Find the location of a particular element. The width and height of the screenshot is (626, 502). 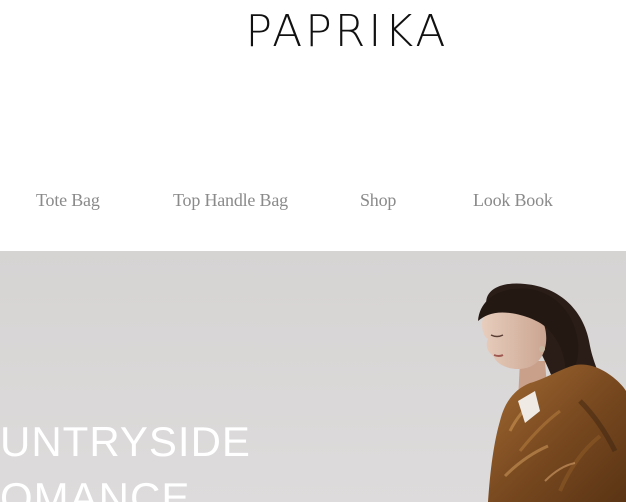

brand-logo: PAPRIKA is located at coordinates (313, 32).